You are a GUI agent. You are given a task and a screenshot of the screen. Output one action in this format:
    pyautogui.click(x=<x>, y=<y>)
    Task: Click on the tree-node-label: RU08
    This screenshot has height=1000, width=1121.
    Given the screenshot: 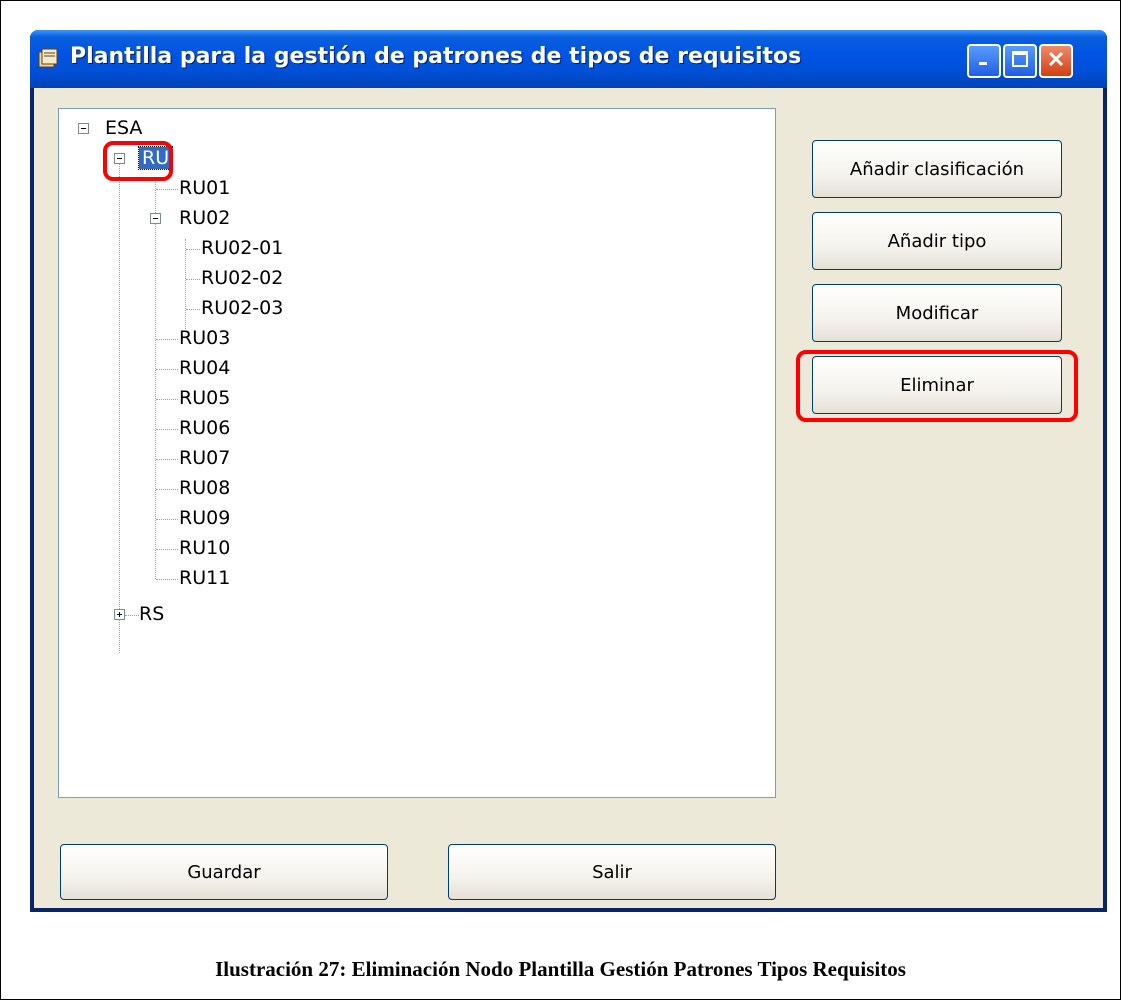 What is the action you would take?
    pyautogui.click(x=205, y=488)
    